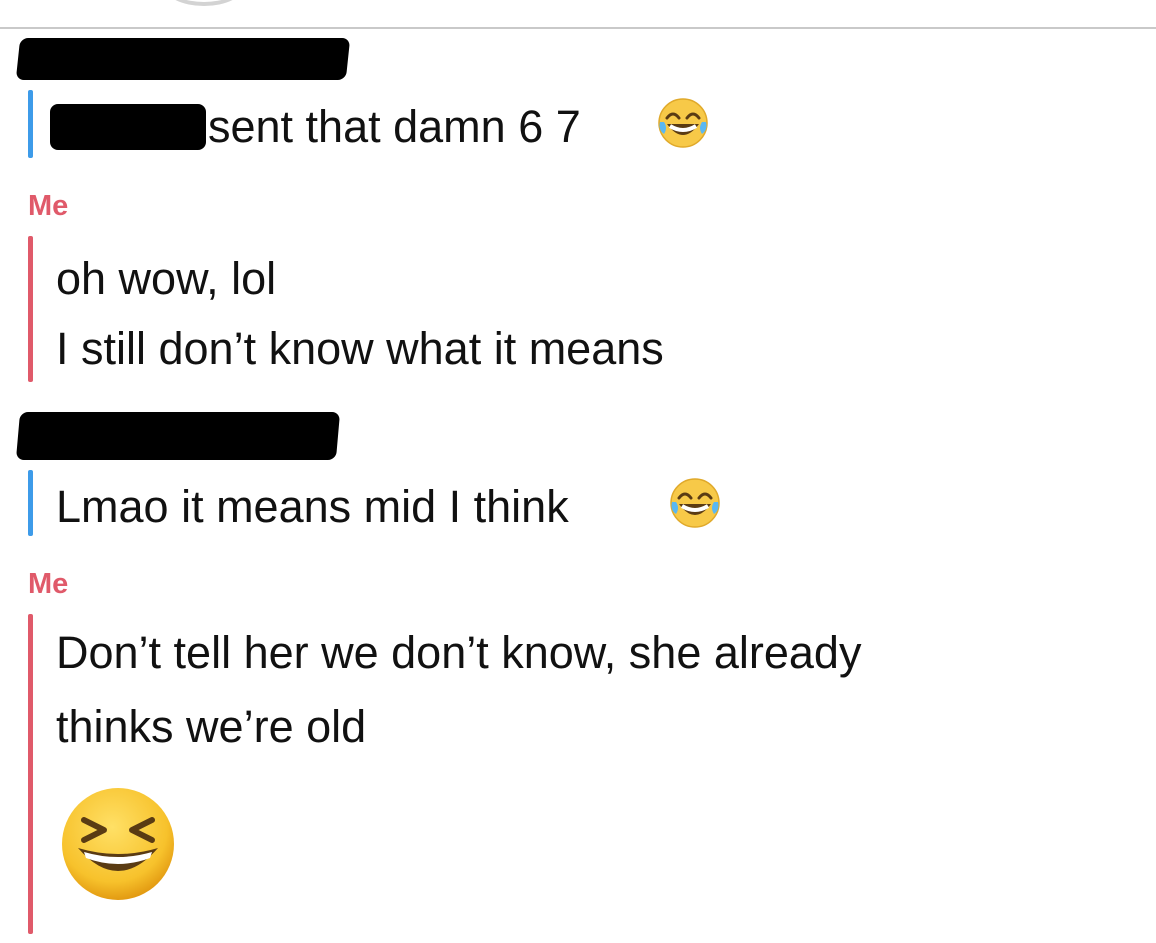  What do you see at coordinates (211, 726) in the screenshot?
I see `message-text: thinks we’re old` at bounding box center [211, 726].